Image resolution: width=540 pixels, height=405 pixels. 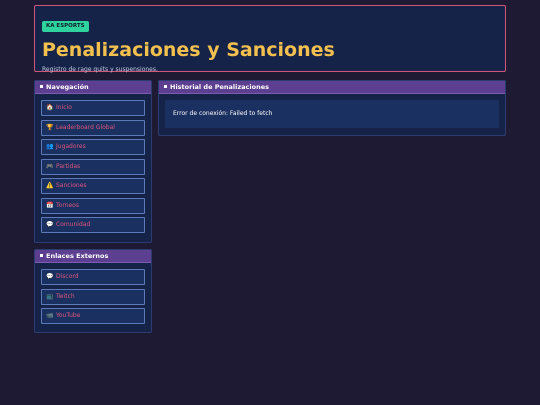 I want to click on warning-icon: ⚠️, so click(x=50, y=185).